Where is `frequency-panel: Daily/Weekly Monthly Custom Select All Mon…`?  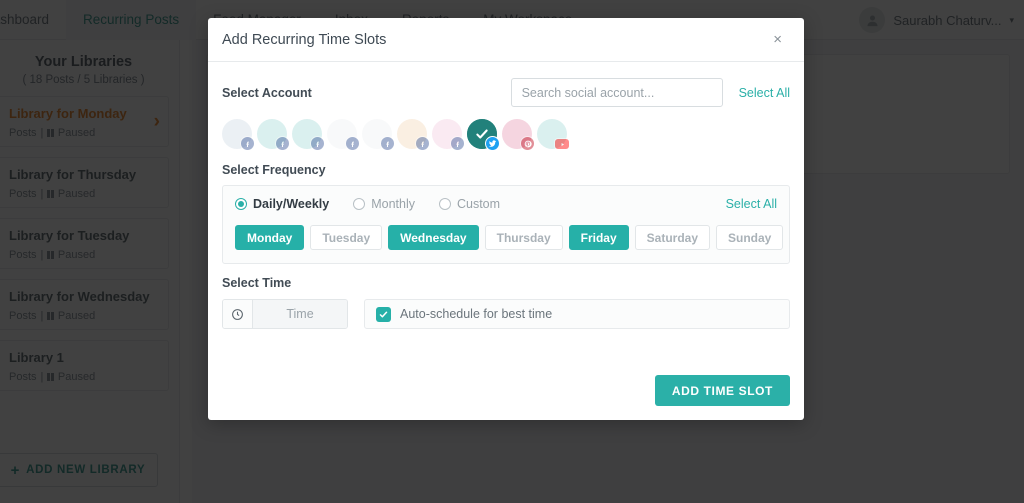
frequency-panel: Daily/Weekly Monthly Custom Select All Mon… is located at coordinates (506, 224).